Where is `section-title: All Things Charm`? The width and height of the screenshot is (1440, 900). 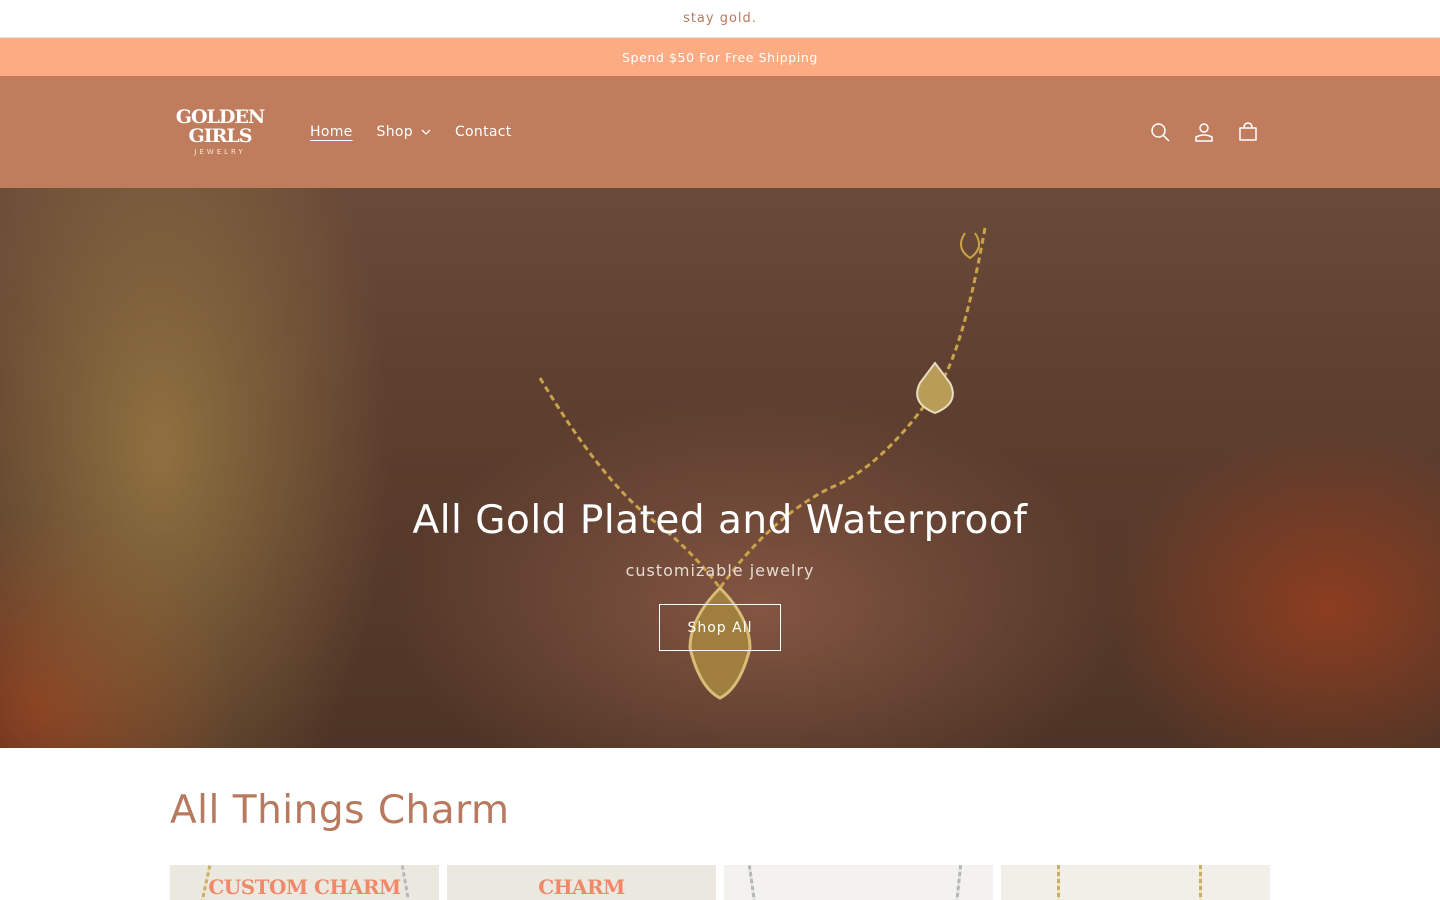
section-title: All Things Charm is located at coordinates (340, 810).